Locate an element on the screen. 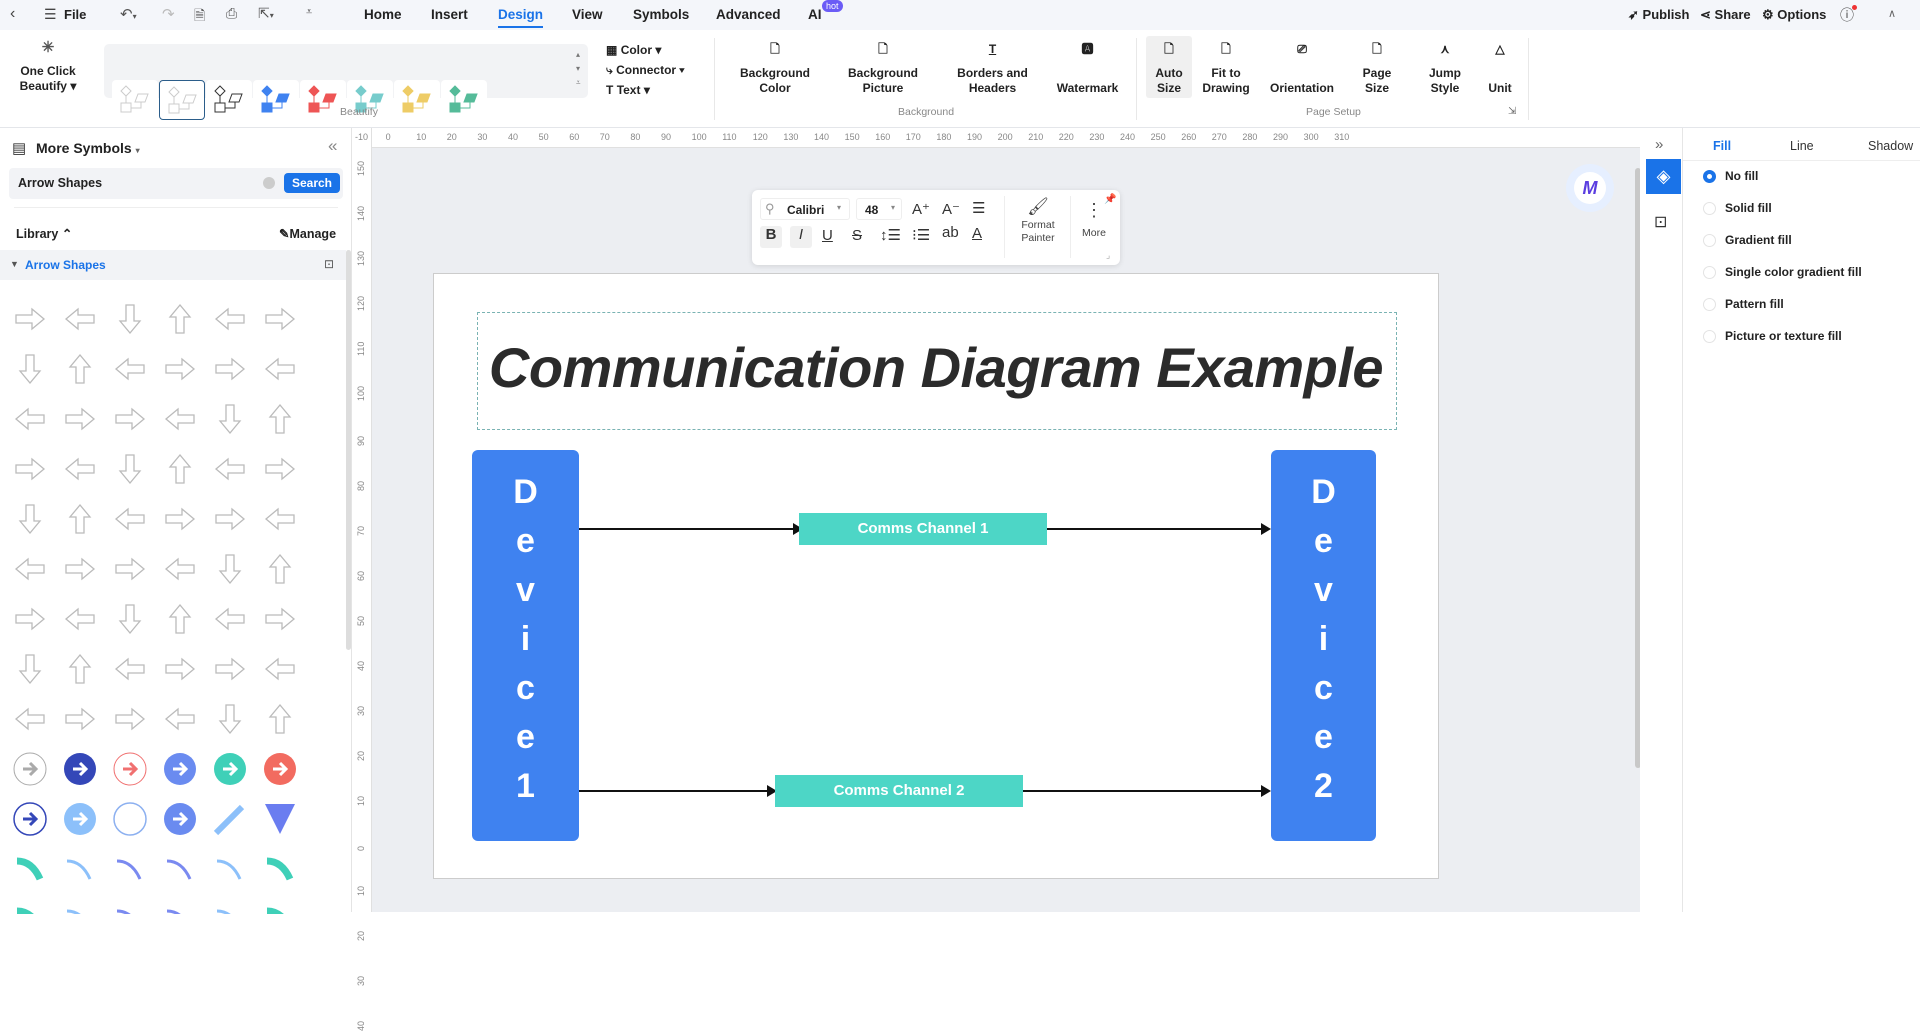 Image resolution: width=1920 pixels, height=1031 pixels. orientation-button: ⎚ Orientation is located at coordinates (1302, 69).